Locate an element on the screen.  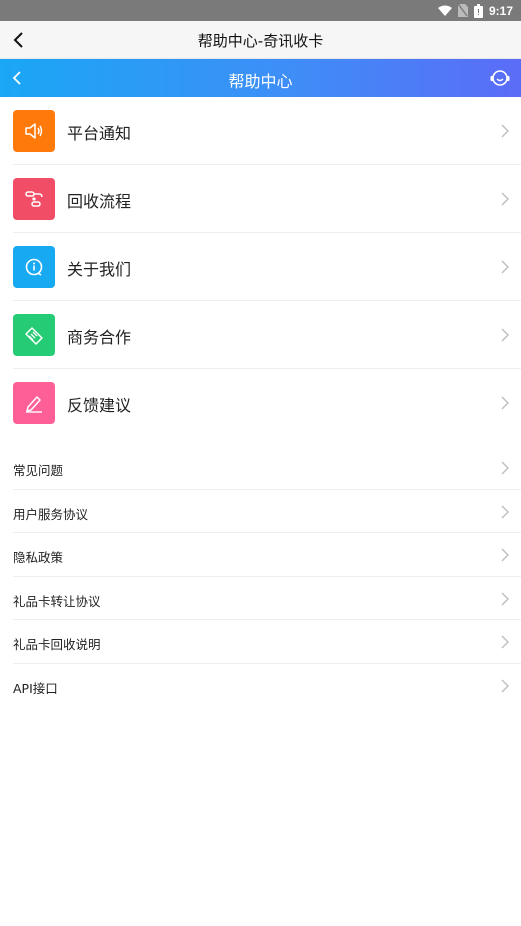
wifi-icon is located at coordinates (444, 10).